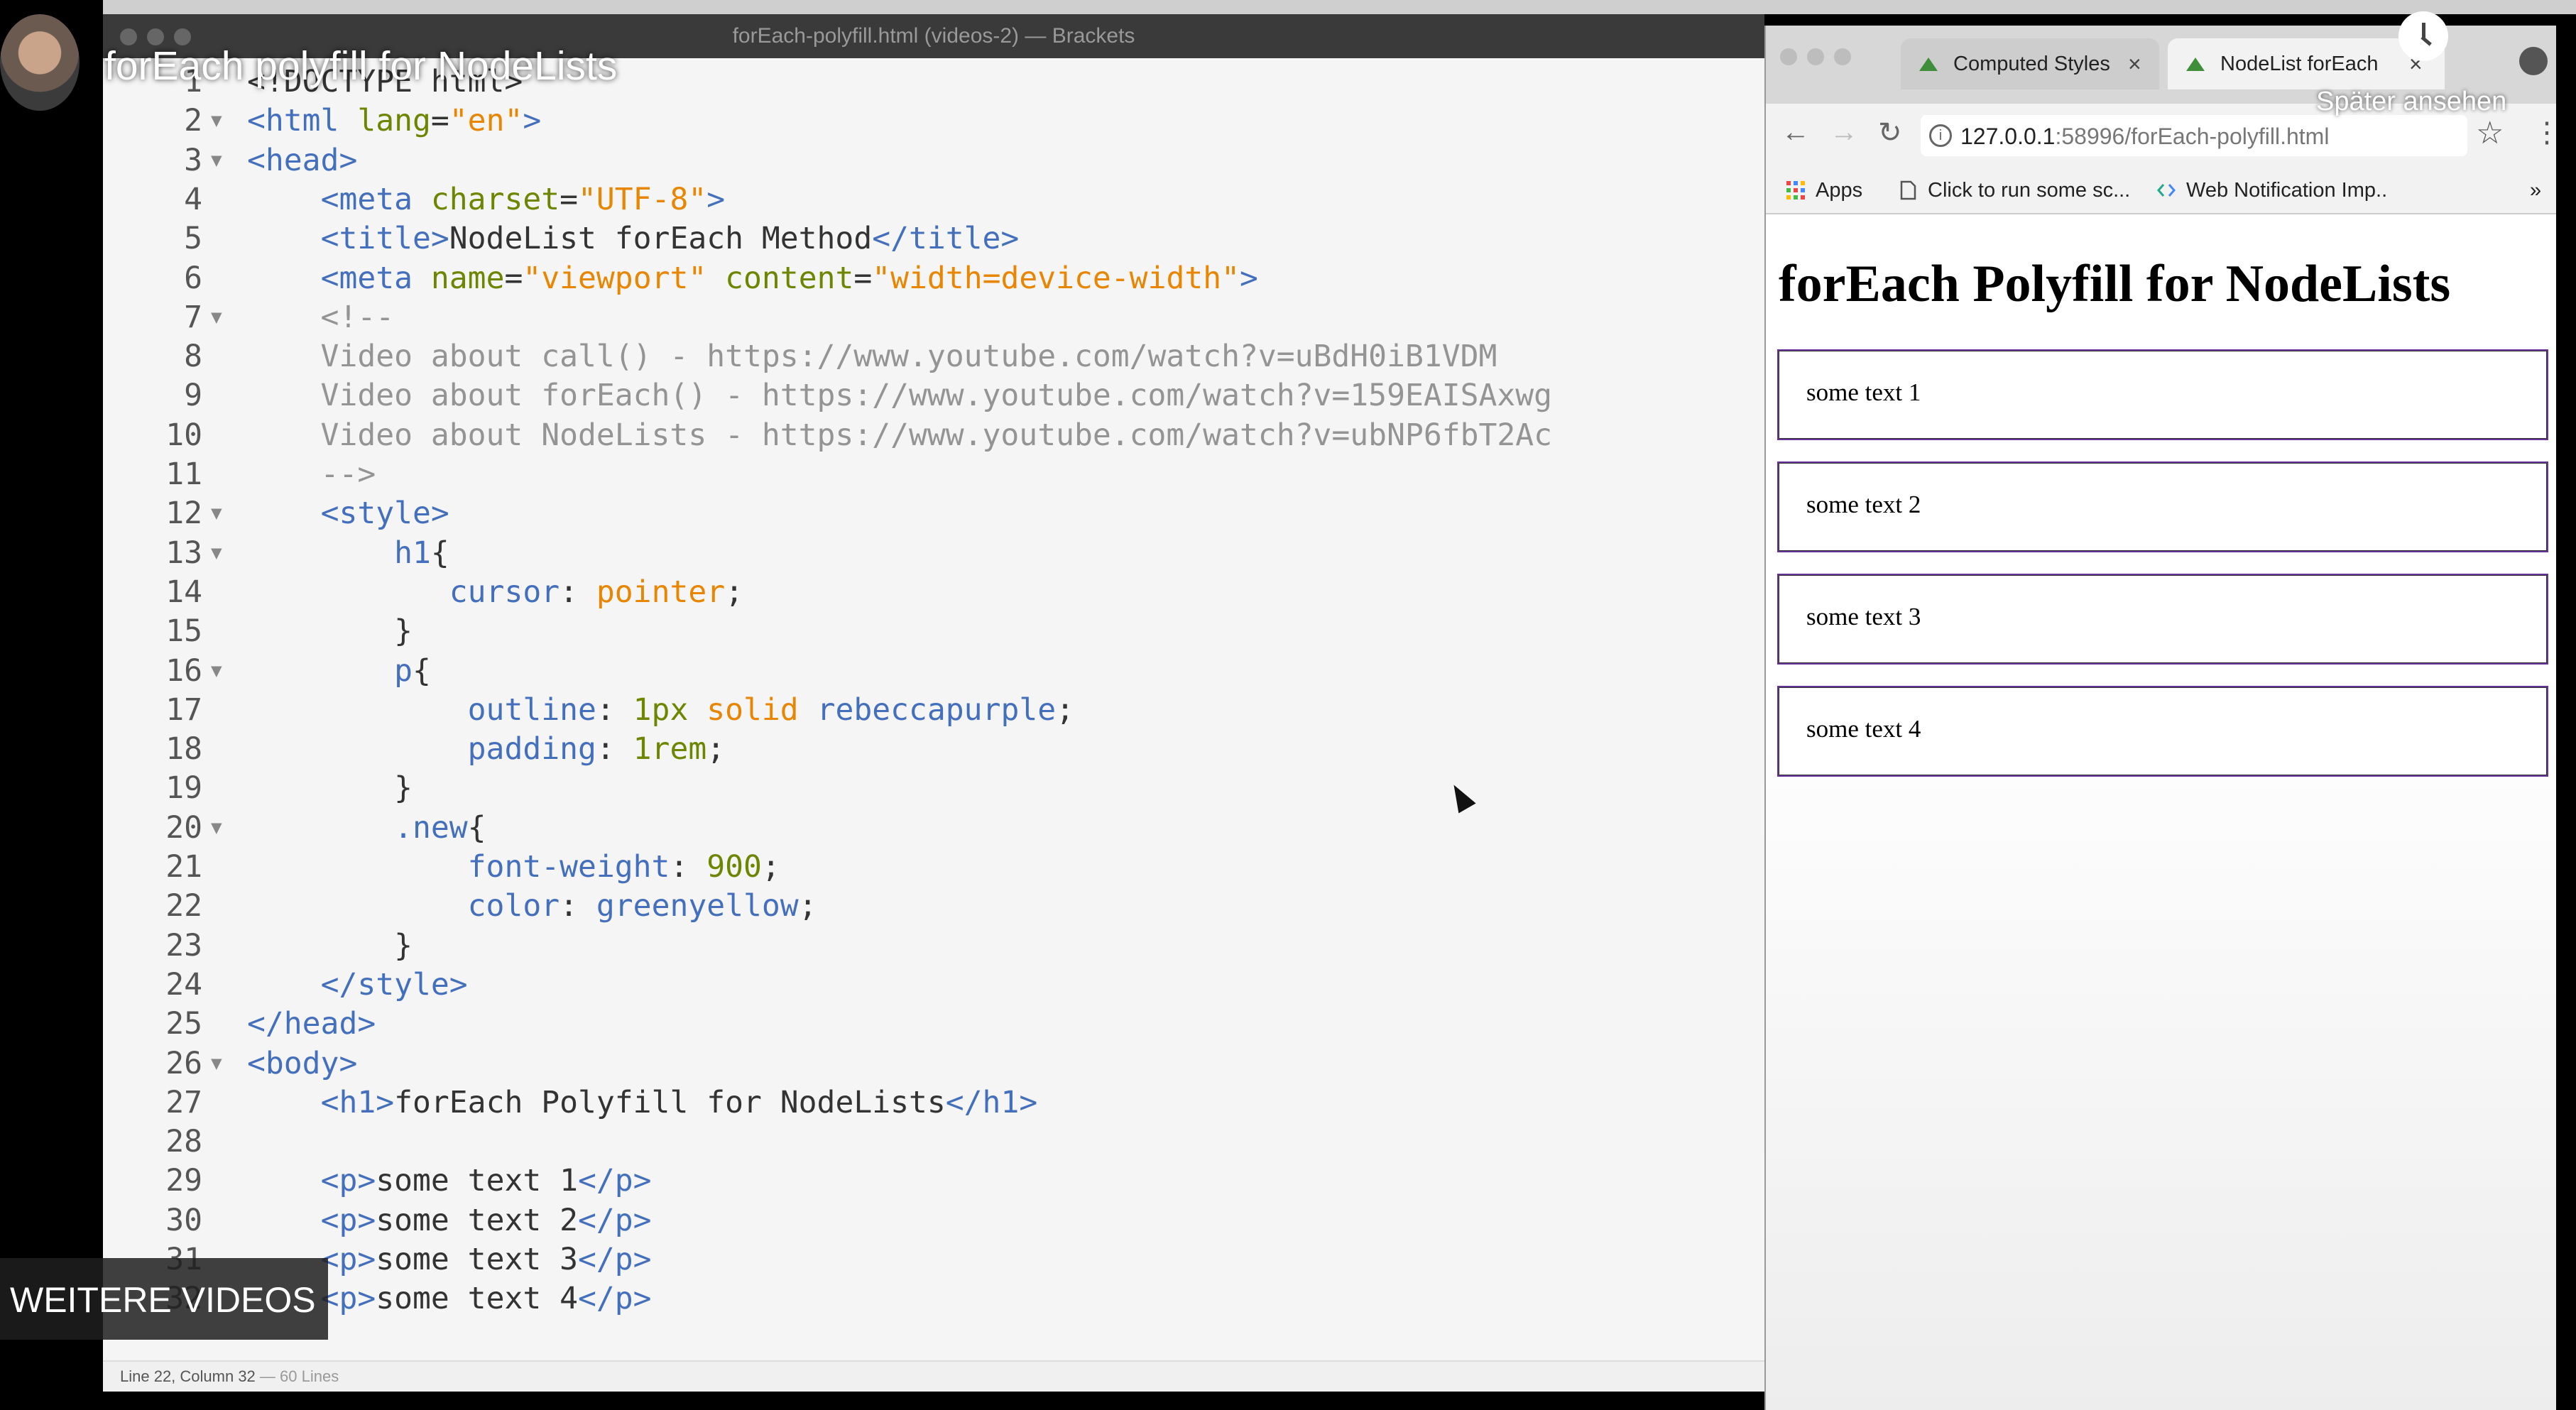 The height and width of the screenshot is (1410, 2576). Describe the element at coordinates (752, 710) in the screenshot. I see `code-token: solid` at that location.